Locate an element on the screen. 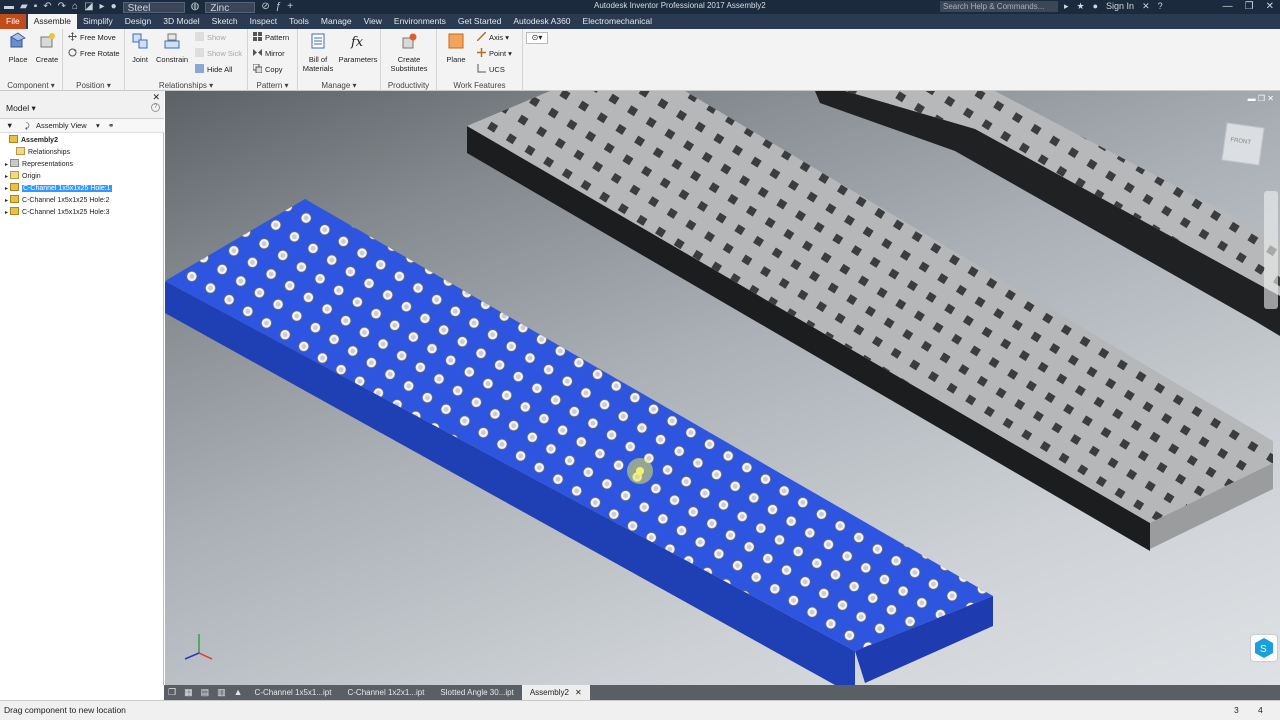 The height and width of the screenshot is (720, 1280). tree-node-relationships: Relationships is located at coordinates (43, 152).